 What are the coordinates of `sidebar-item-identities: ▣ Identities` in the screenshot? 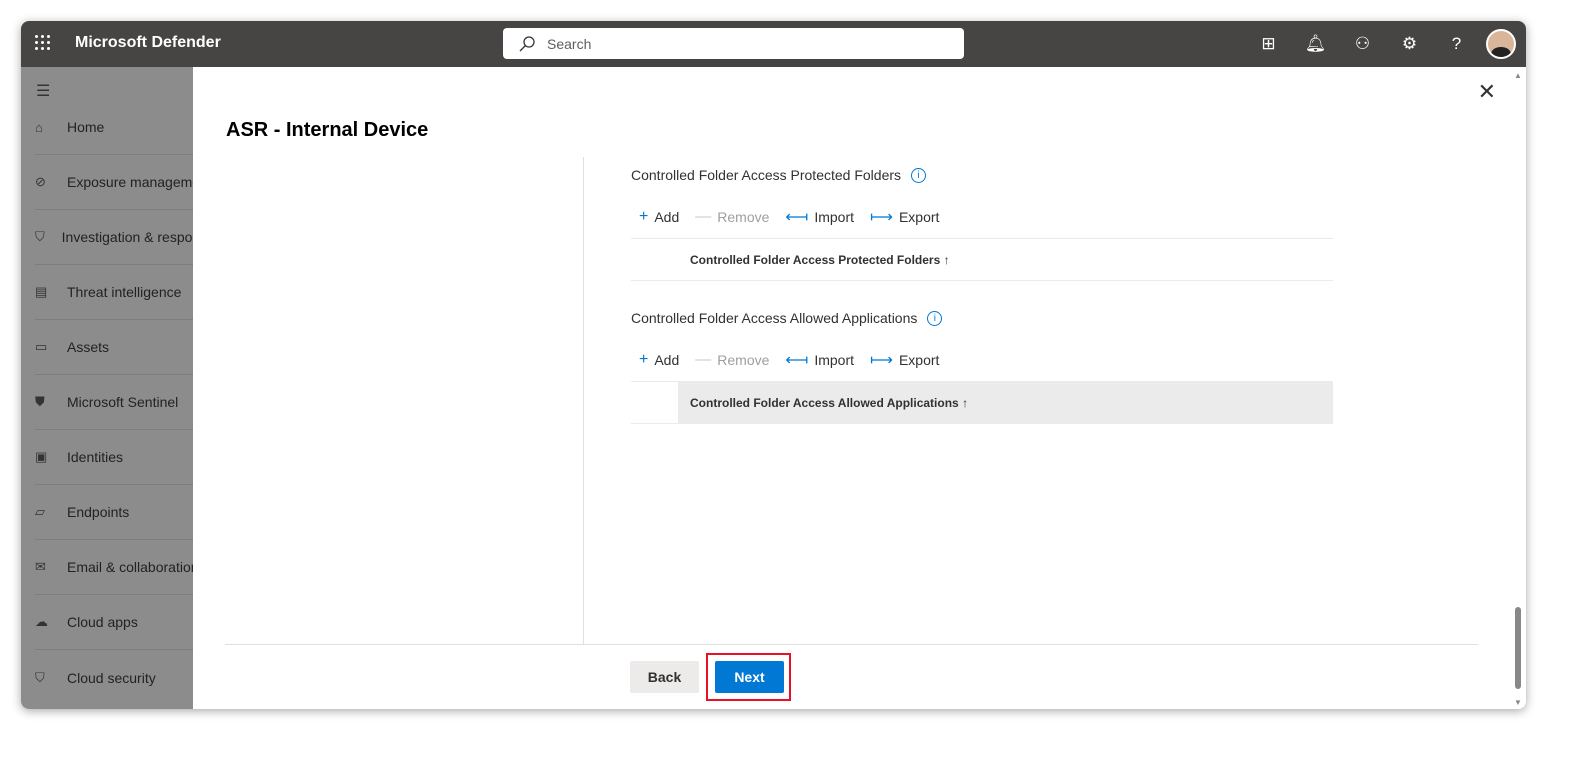 It's located at (125, 457).